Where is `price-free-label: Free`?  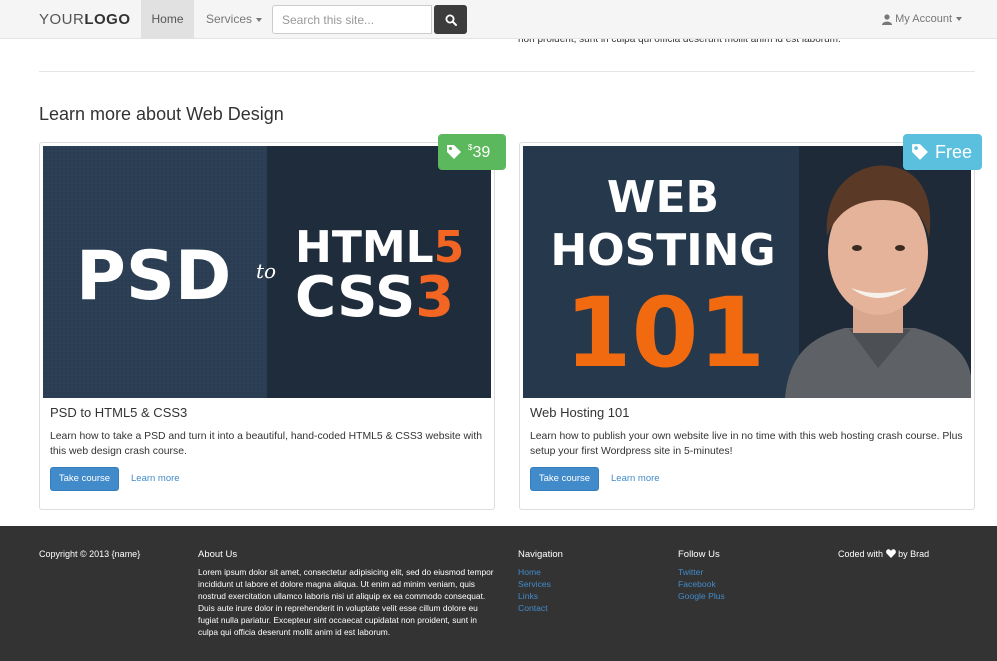
price-free-label: Free is located at coordinates (954, 151).